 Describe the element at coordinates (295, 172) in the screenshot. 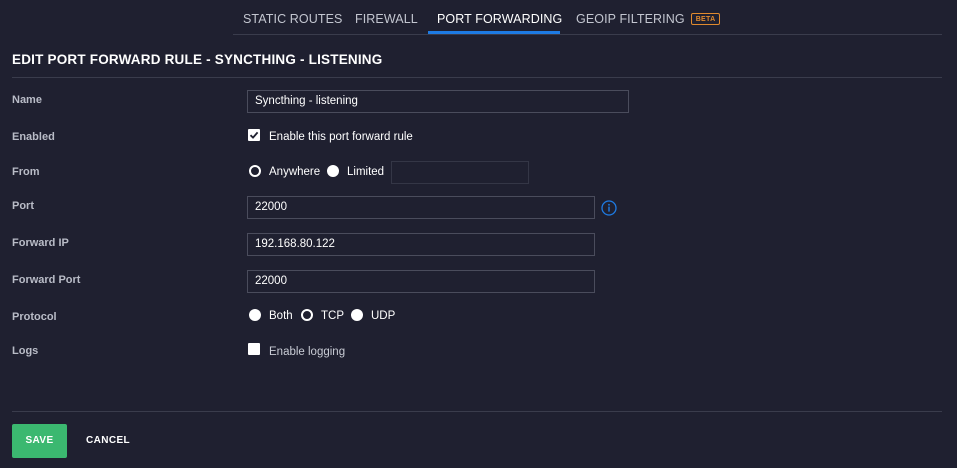

I see `from-anywhere-label: Anywhere` at that location.